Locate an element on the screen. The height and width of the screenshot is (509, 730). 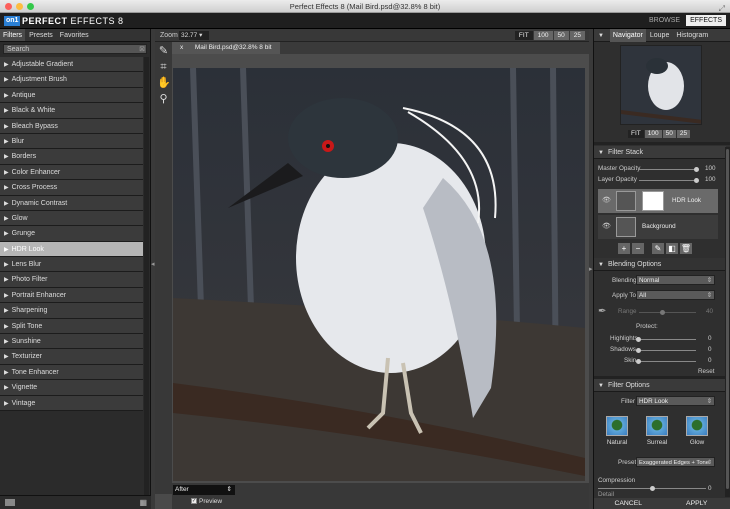
zoom-window-button is located at coordinates (30, 6).